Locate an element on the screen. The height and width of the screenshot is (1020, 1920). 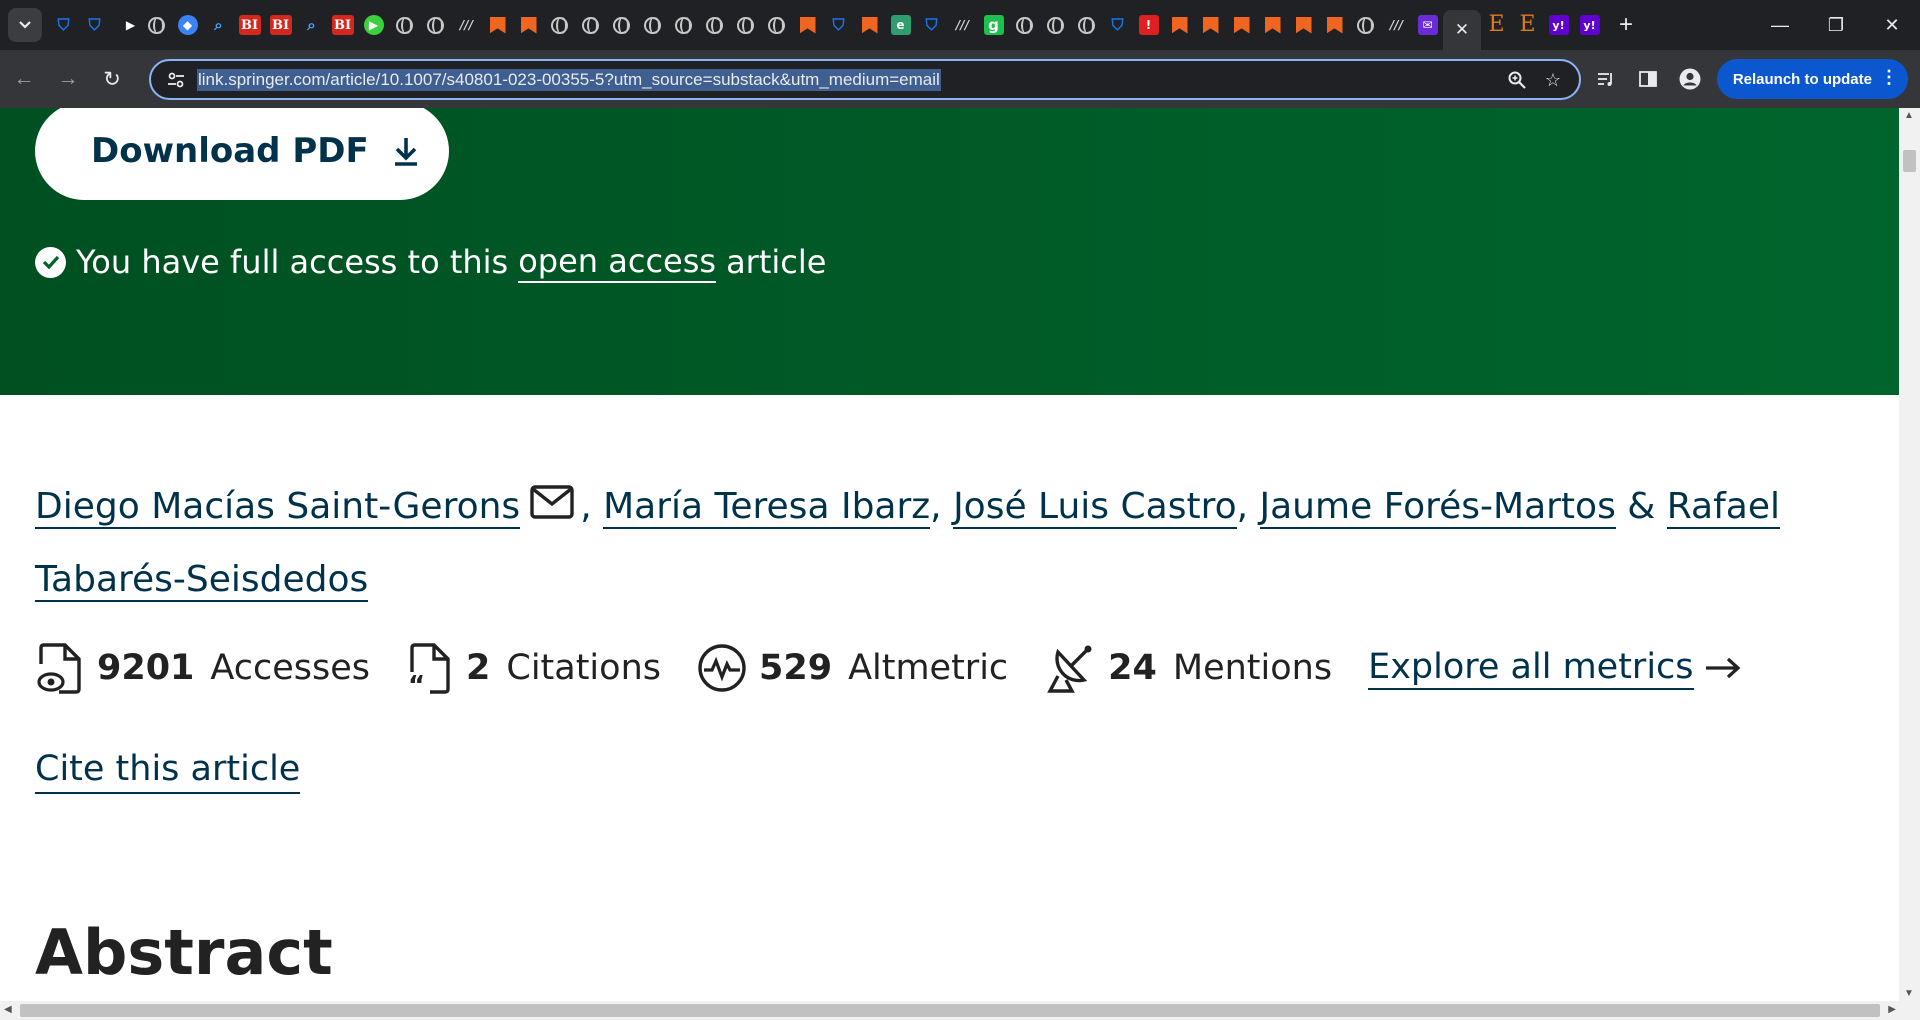
tab-25: ⛉ is located at coordinates (838, 25).